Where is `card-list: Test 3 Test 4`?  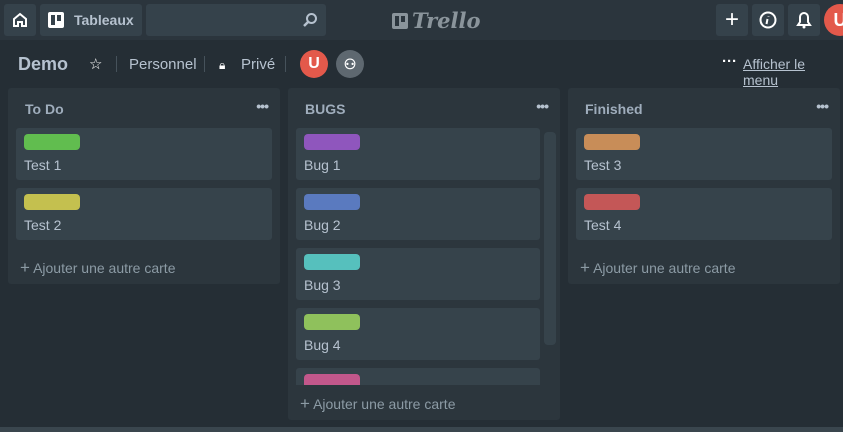 card-list: Test 3 Test 4 is located at coordinates (704, 188).